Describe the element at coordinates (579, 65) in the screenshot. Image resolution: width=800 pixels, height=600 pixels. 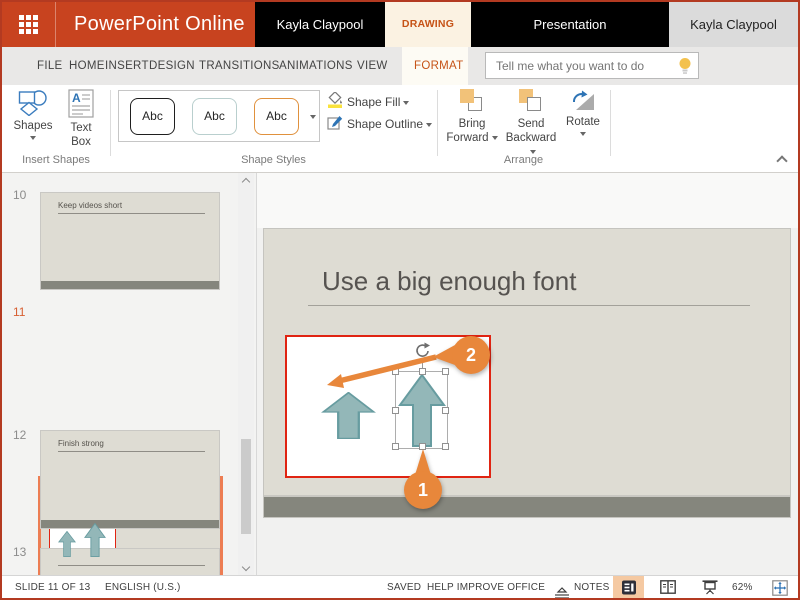
I see `tell-me-search-input` at that location.